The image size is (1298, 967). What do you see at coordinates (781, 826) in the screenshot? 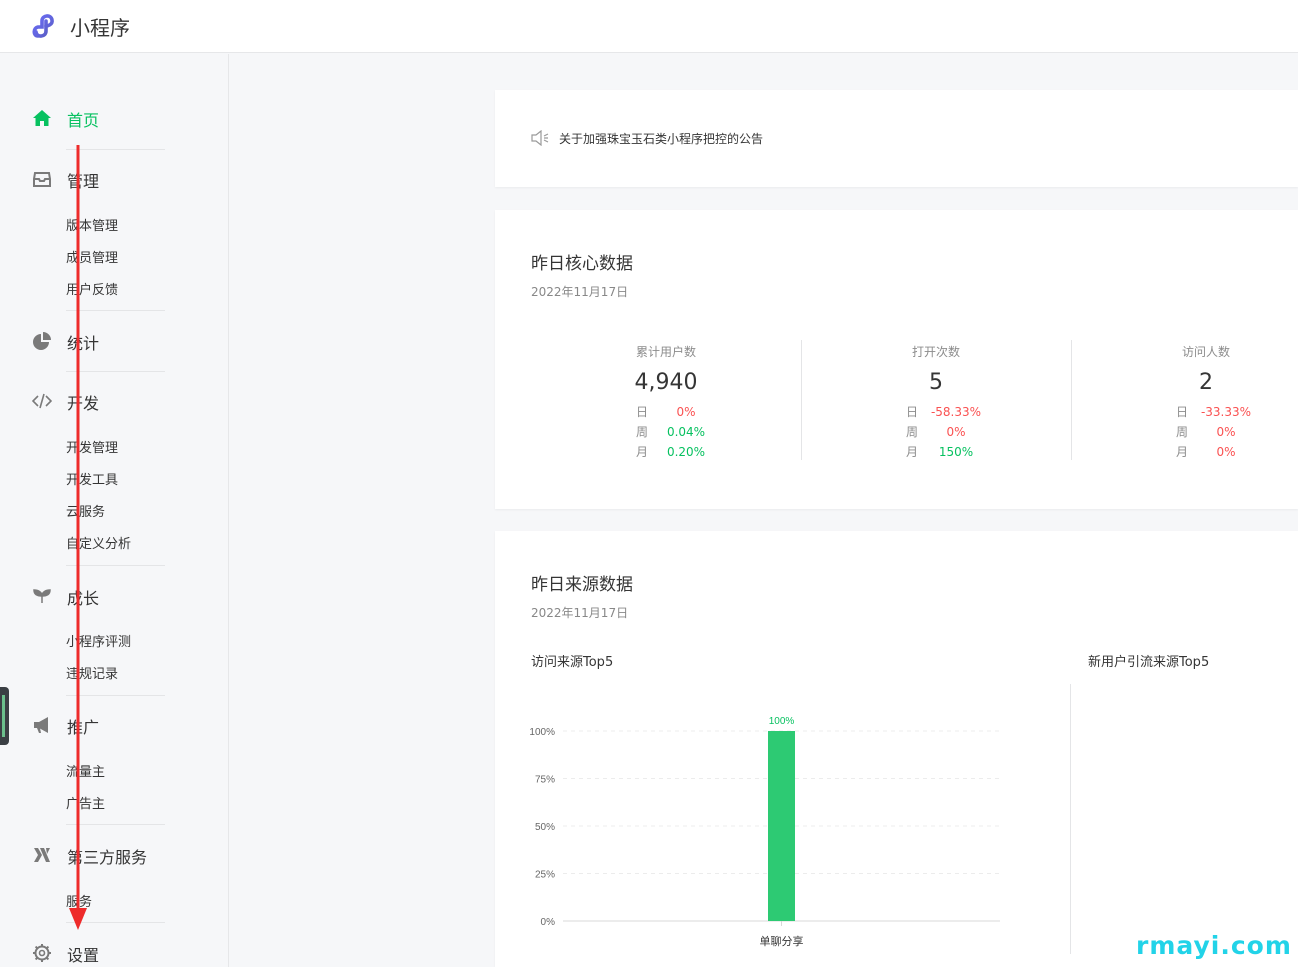
I see `chart-bar` at bounding box center [781, 826].